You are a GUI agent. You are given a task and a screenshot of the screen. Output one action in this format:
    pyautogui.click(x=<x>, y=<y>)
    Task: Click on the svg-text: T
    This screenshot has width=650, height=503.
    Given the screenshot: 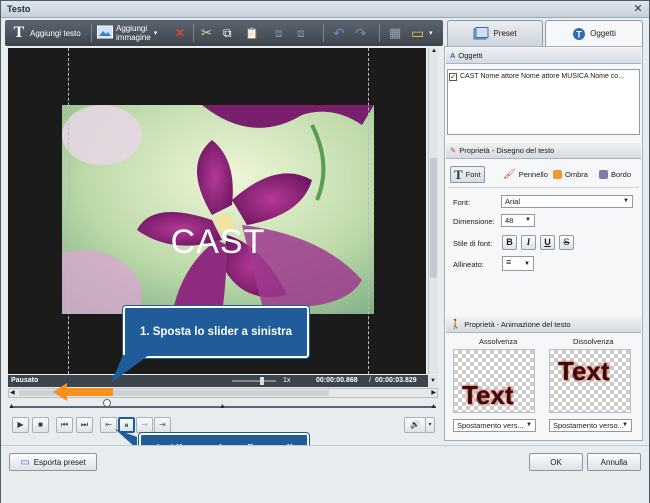 What is the action you would take?
    pyautogui.click(x=579, y=34)
    